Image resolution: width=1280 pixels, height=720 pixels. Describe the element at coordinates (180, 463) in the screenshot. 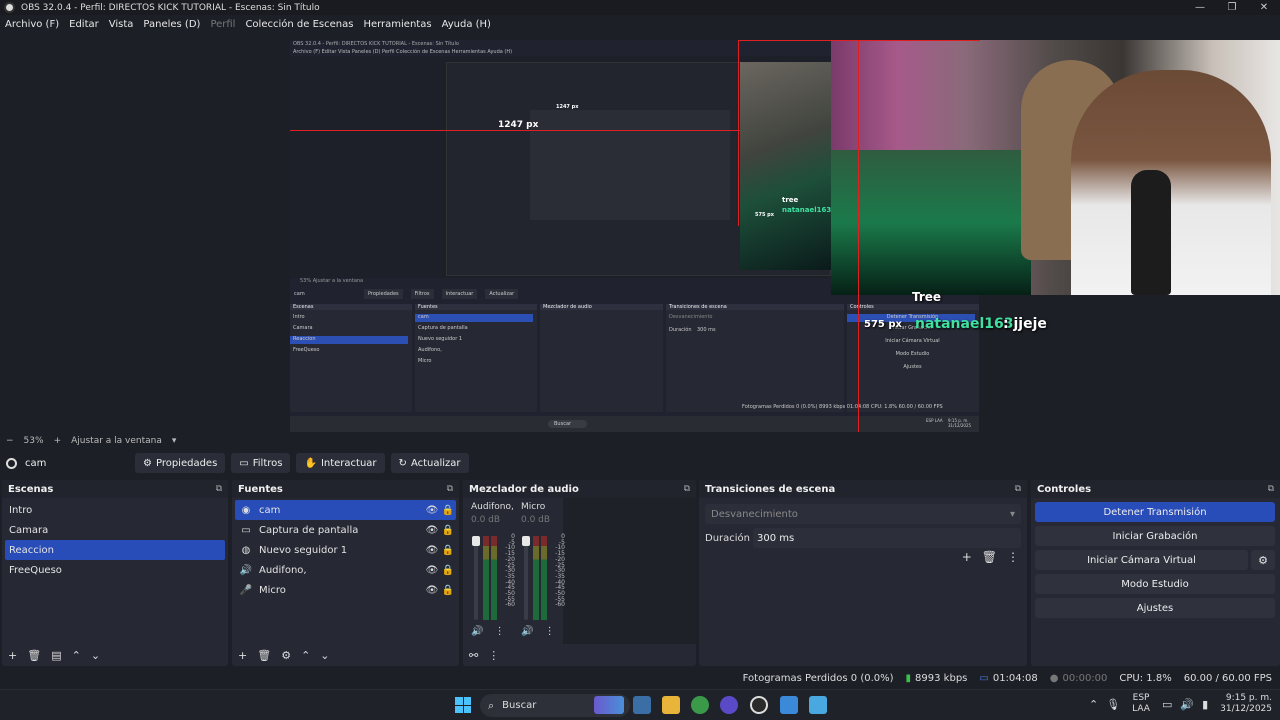

I see `properties-button: ⚙ Propiedades` at that location.